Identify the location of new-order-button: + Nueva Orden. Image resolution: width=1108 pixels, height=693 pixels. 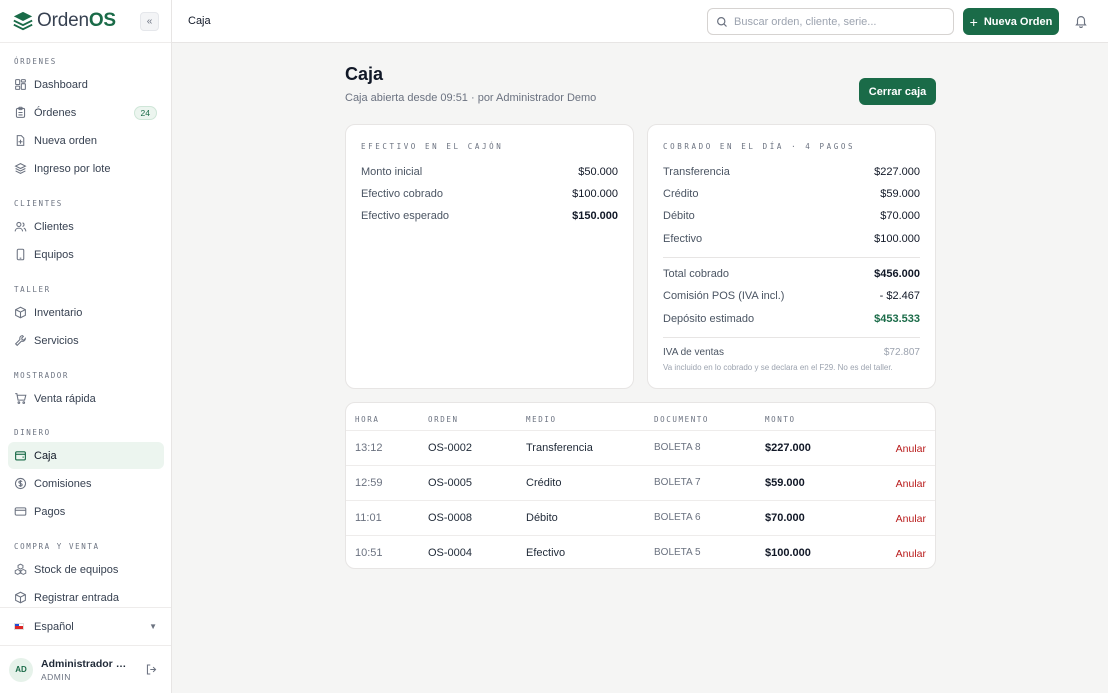
(1011, 21).